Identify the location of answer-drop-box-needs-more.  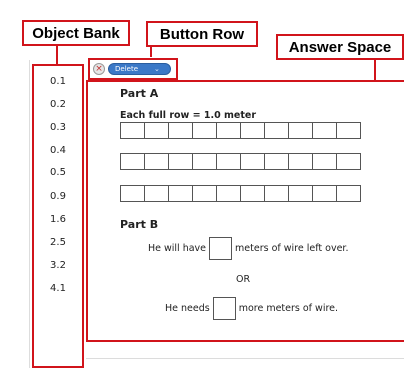
(224, 308).